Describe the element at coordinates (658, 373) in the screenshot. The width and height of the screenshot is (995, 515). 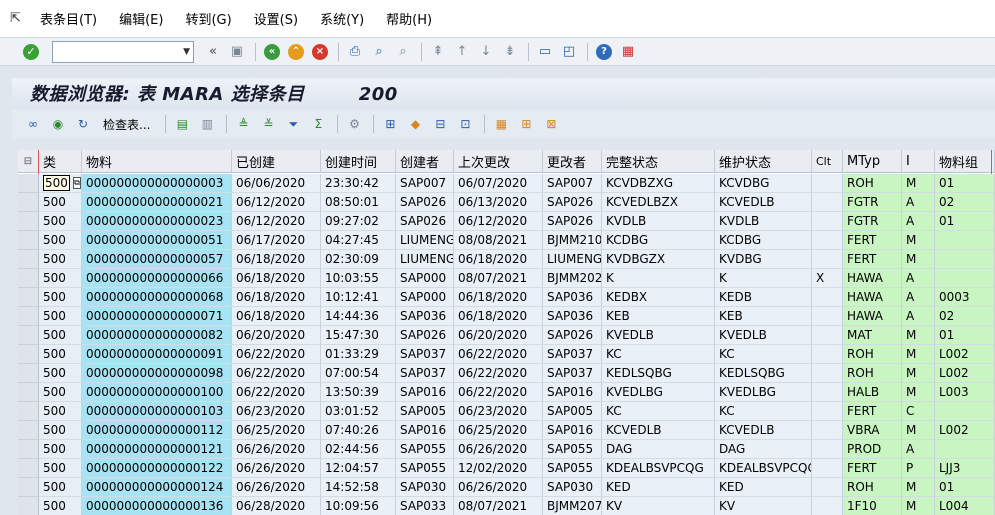
I see `cell-complete-status: KEDLSQBG` at that location.